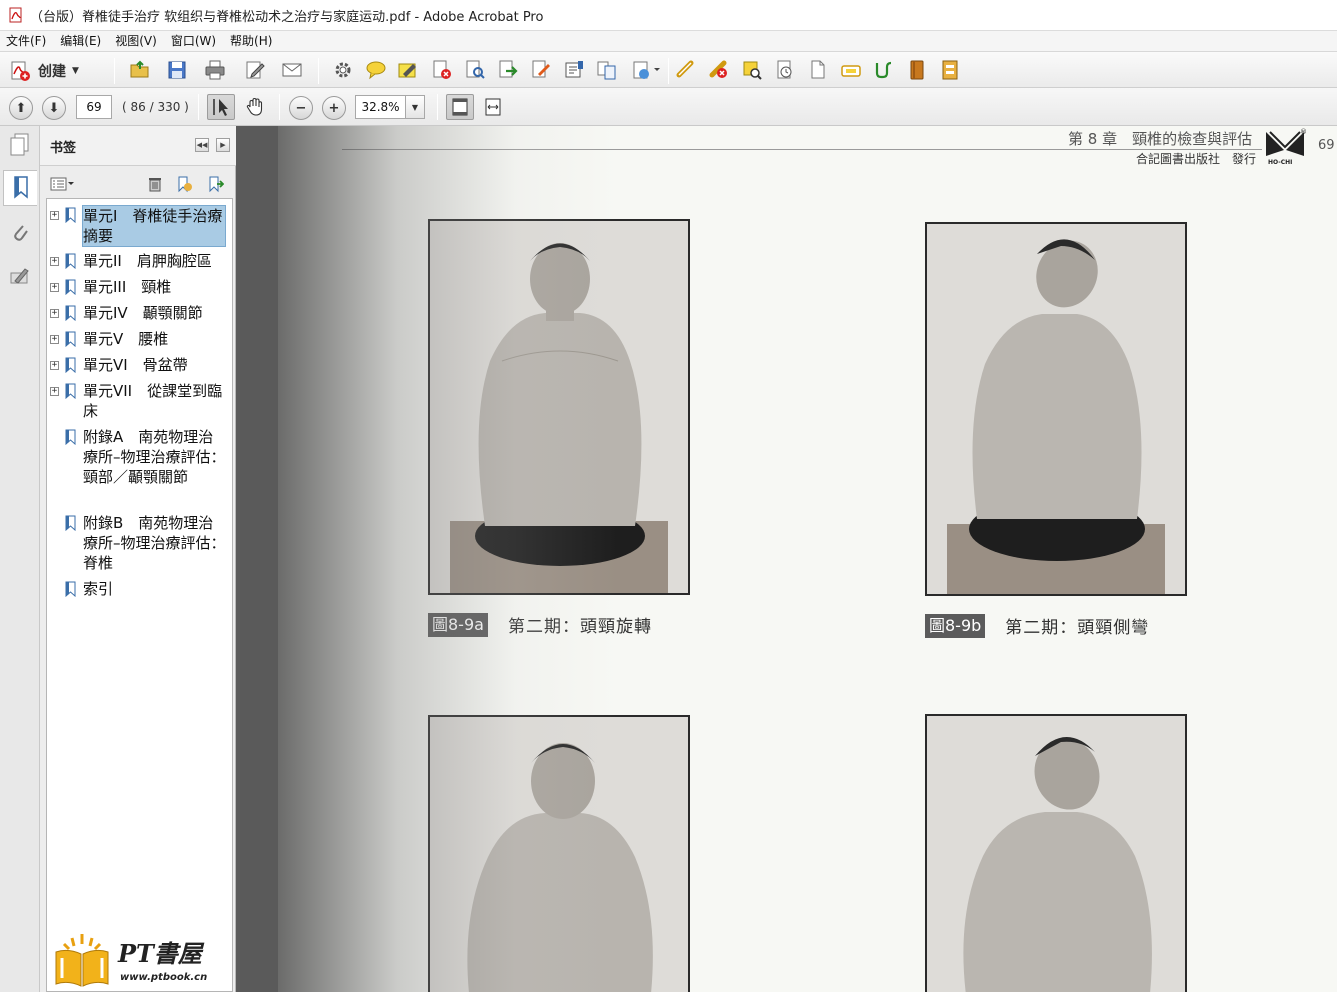  What do you see at coordinates (202, 145) in the screenshot?
I see `collapse-panel-button: ◀◀` at bounding box center [202, 145].